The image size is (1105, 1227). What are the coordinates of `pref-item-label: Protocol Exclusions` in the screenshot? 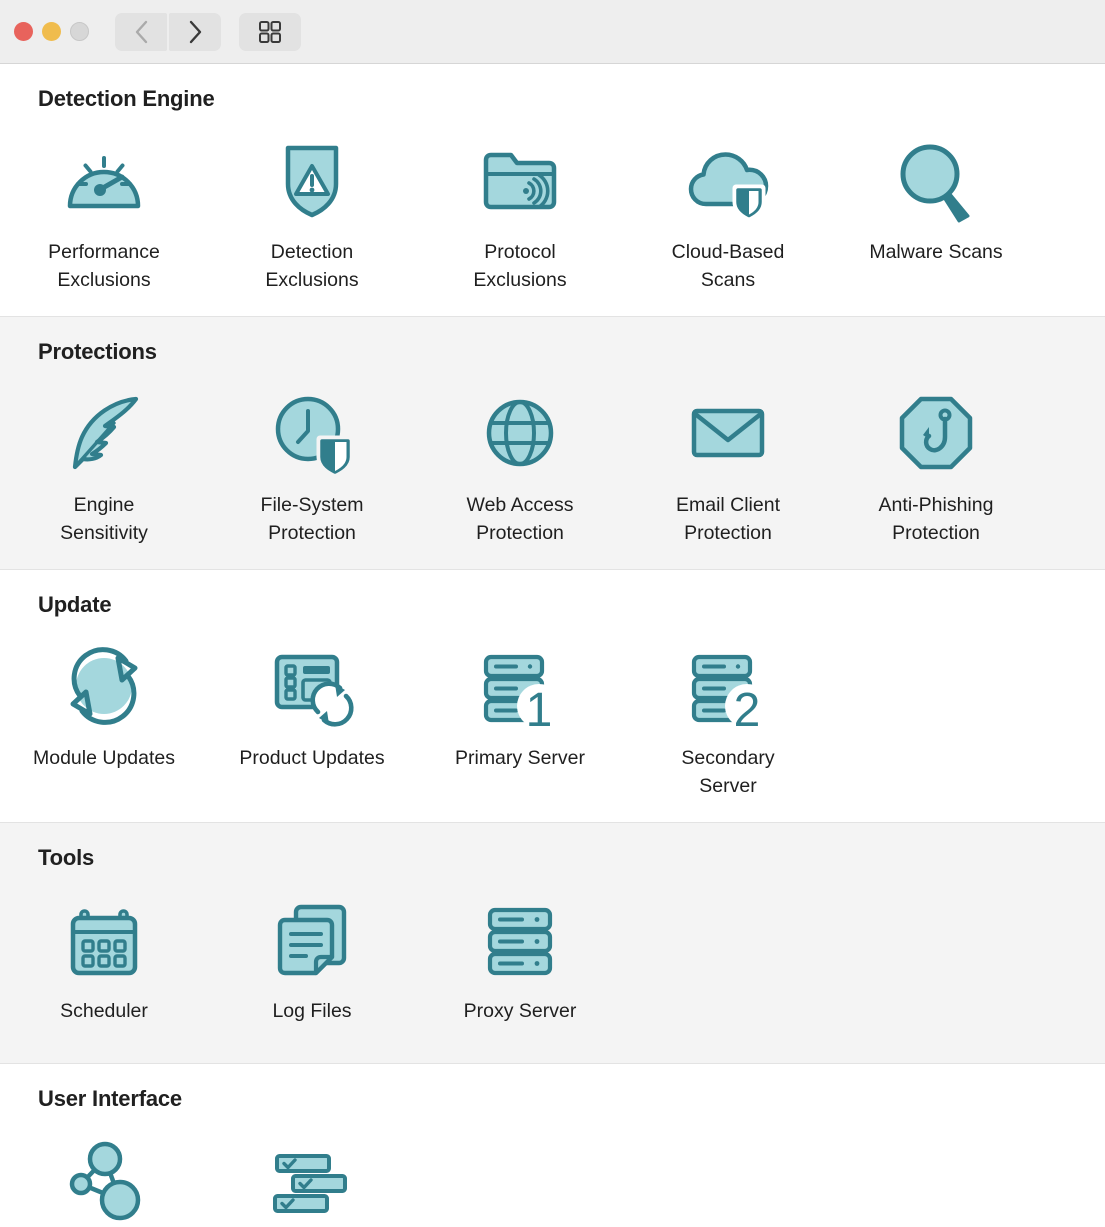 It's located at (520, 266).